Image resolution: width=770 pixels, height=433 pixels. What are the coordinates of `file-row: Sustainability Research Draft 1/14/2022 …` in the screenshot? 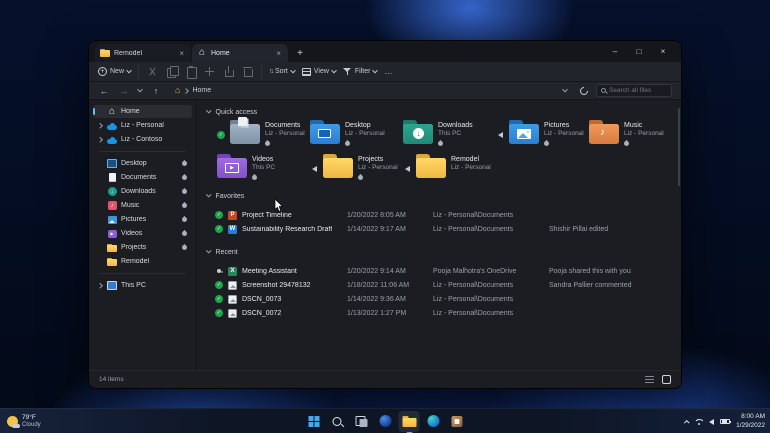 It's located at (442, 229).